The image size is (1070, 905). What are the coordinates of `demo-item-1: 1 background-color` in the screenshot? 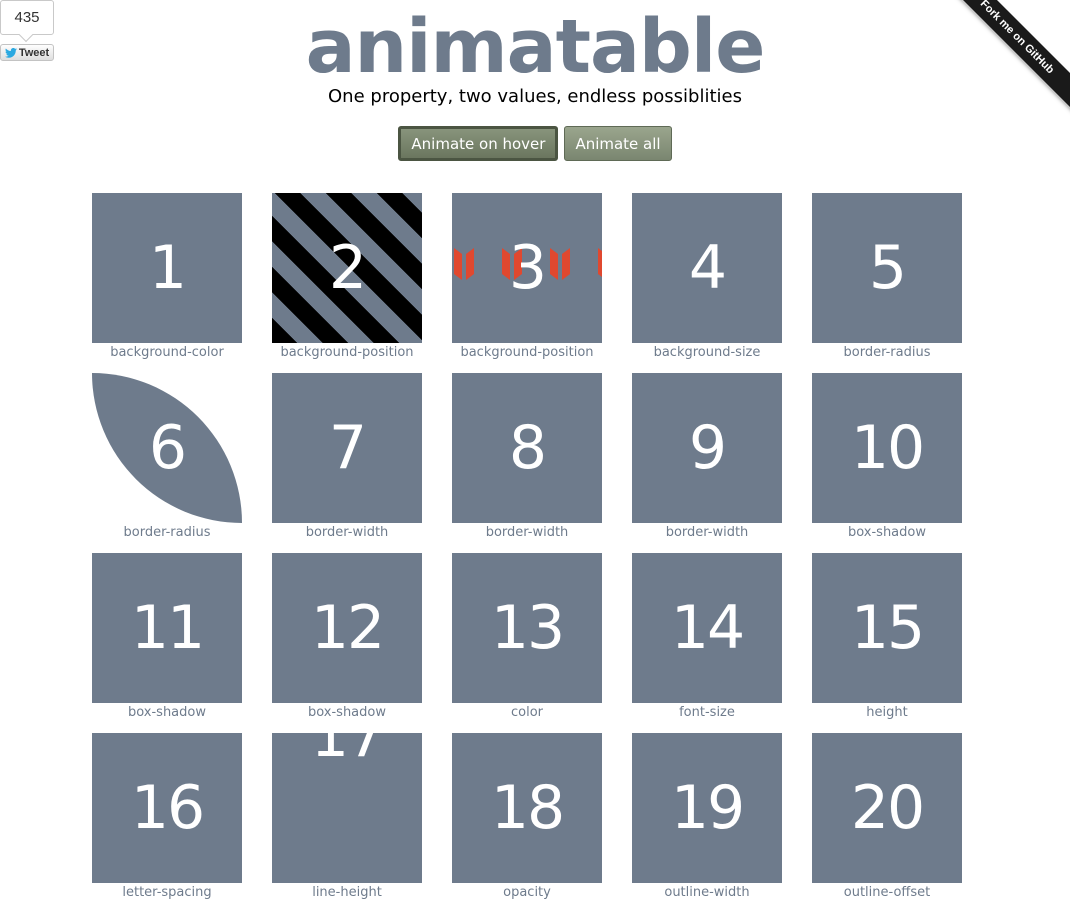 It's located at (167, 276).